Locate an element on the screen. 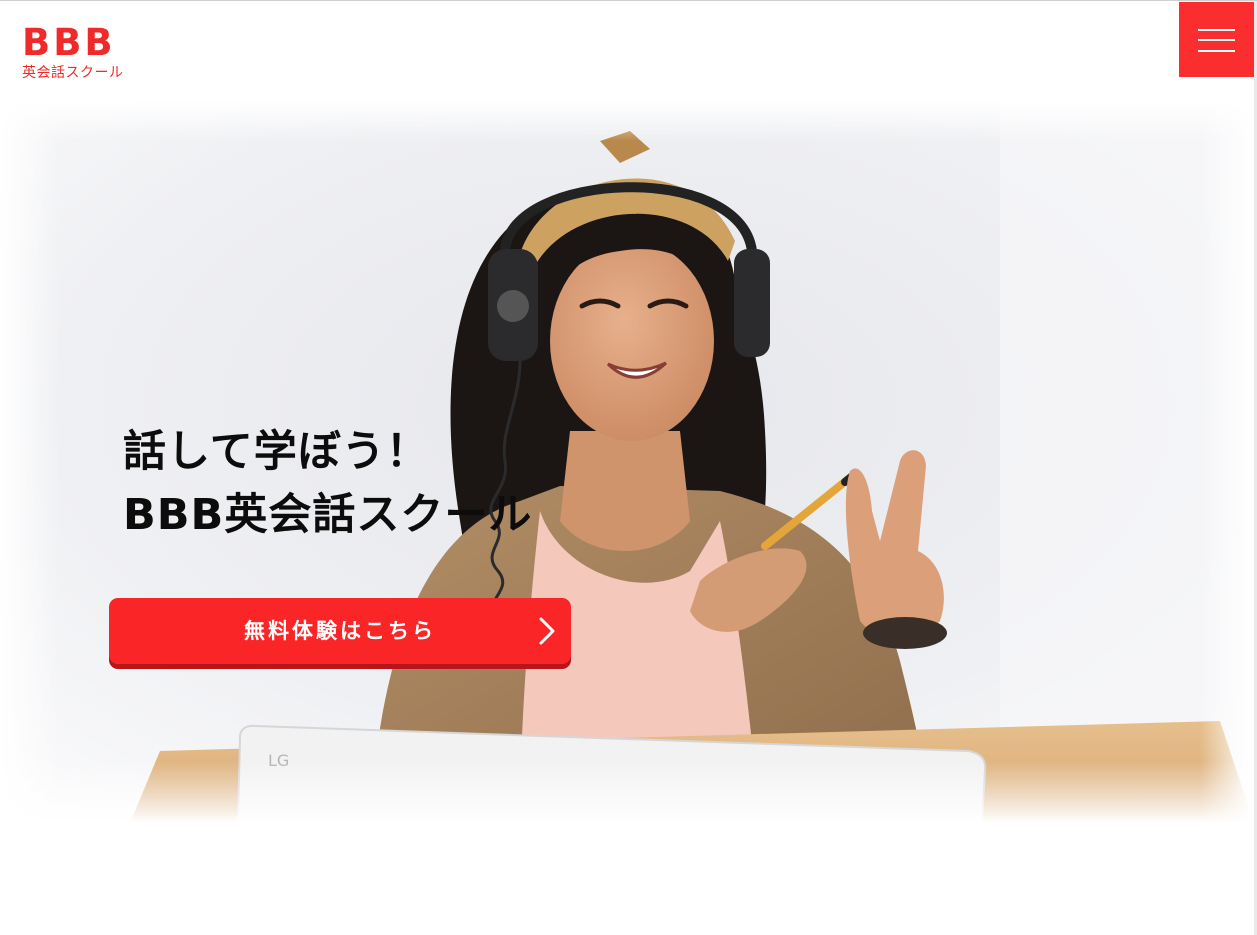  free-trial-button: 無料体験はこちら is located at coordinates (340, 631).